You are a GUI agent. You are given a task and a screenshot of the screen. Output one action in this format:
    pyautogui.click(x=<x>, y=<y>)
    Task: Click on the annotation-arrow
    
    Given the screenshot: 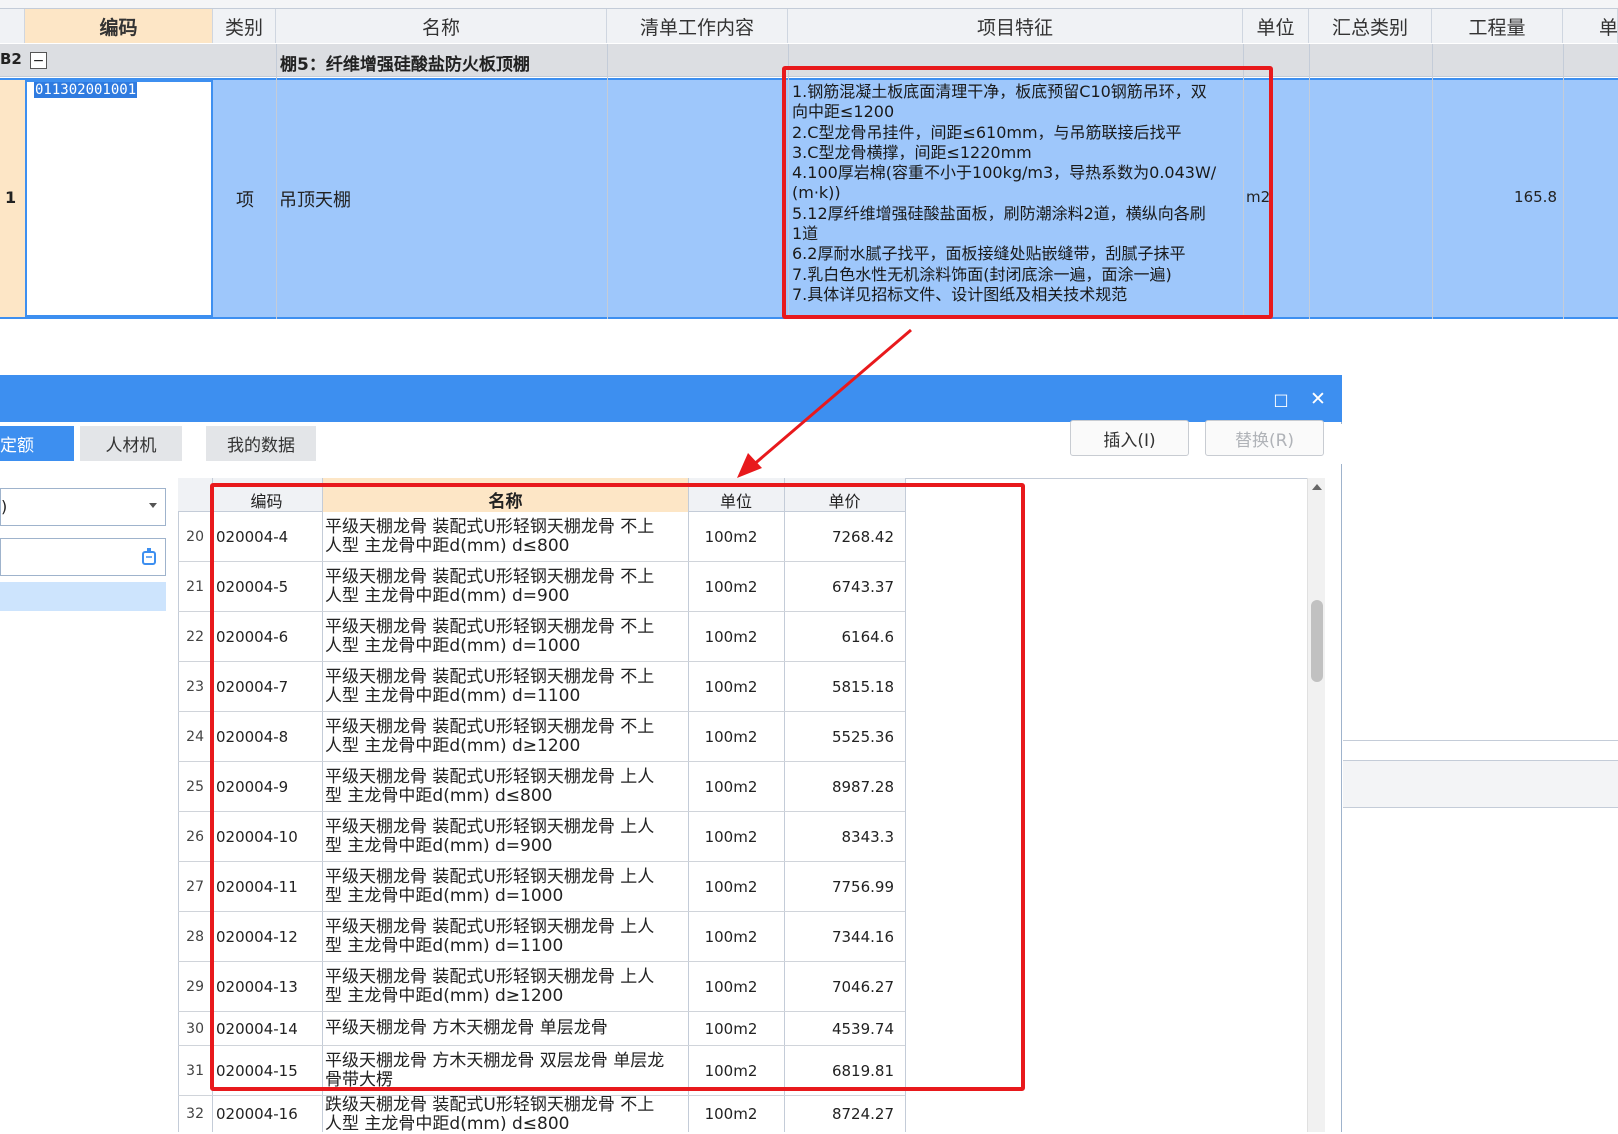 What is the action you would take?
    pyautogui.click(x=824, y=403)
    